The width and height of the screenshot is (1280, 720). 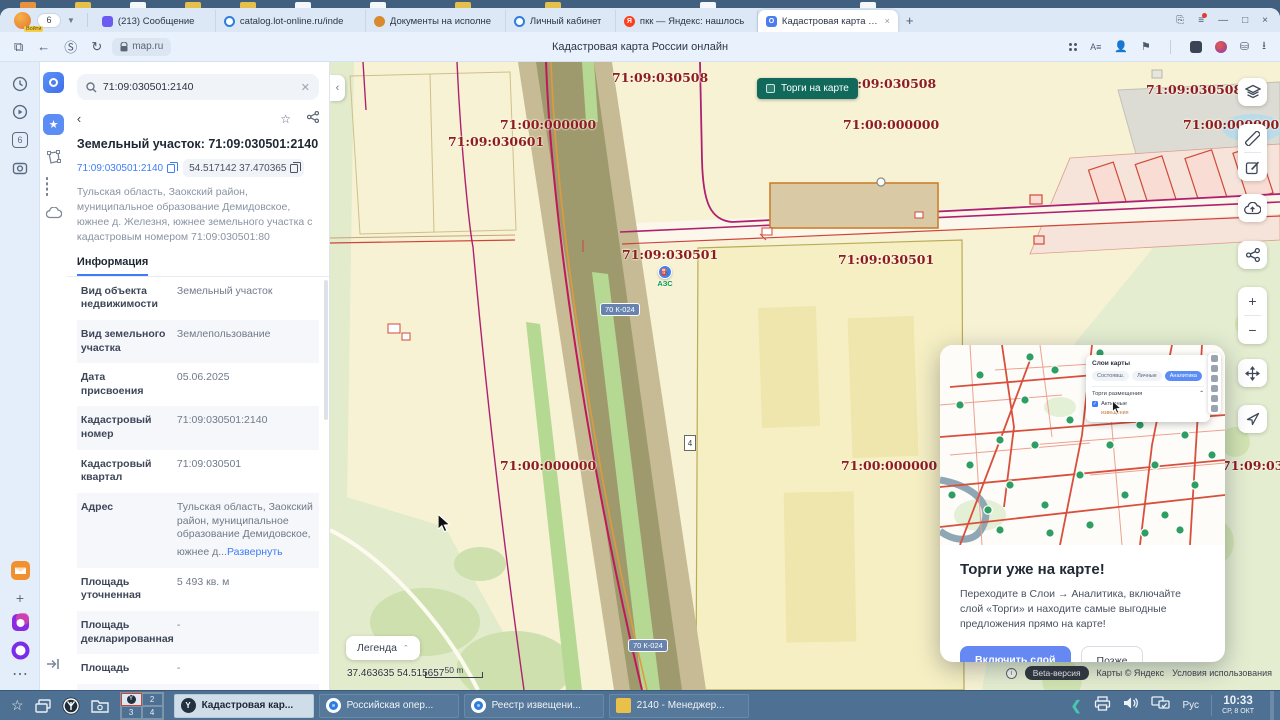 I want to click on app-logo, so click(x=53, y=82).